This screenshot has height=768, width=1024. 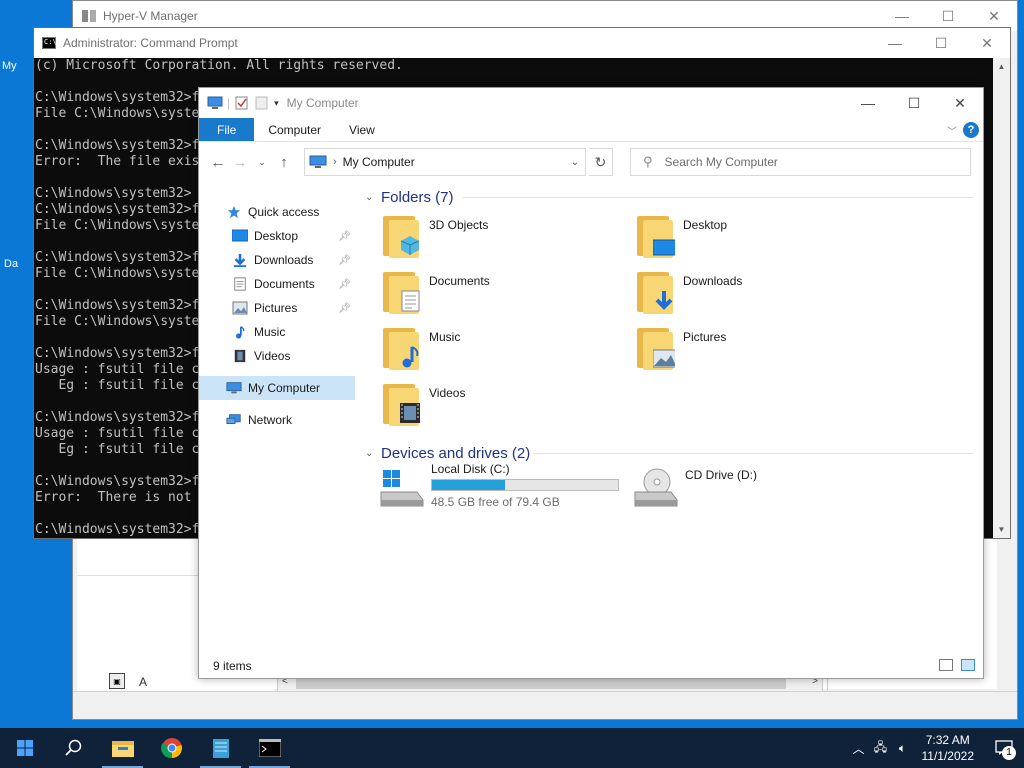 What do you see at coordinates (11, 264) in the screenshot?
I see `desktop-icon-label-2: Da` at bounding box center [11, 264].